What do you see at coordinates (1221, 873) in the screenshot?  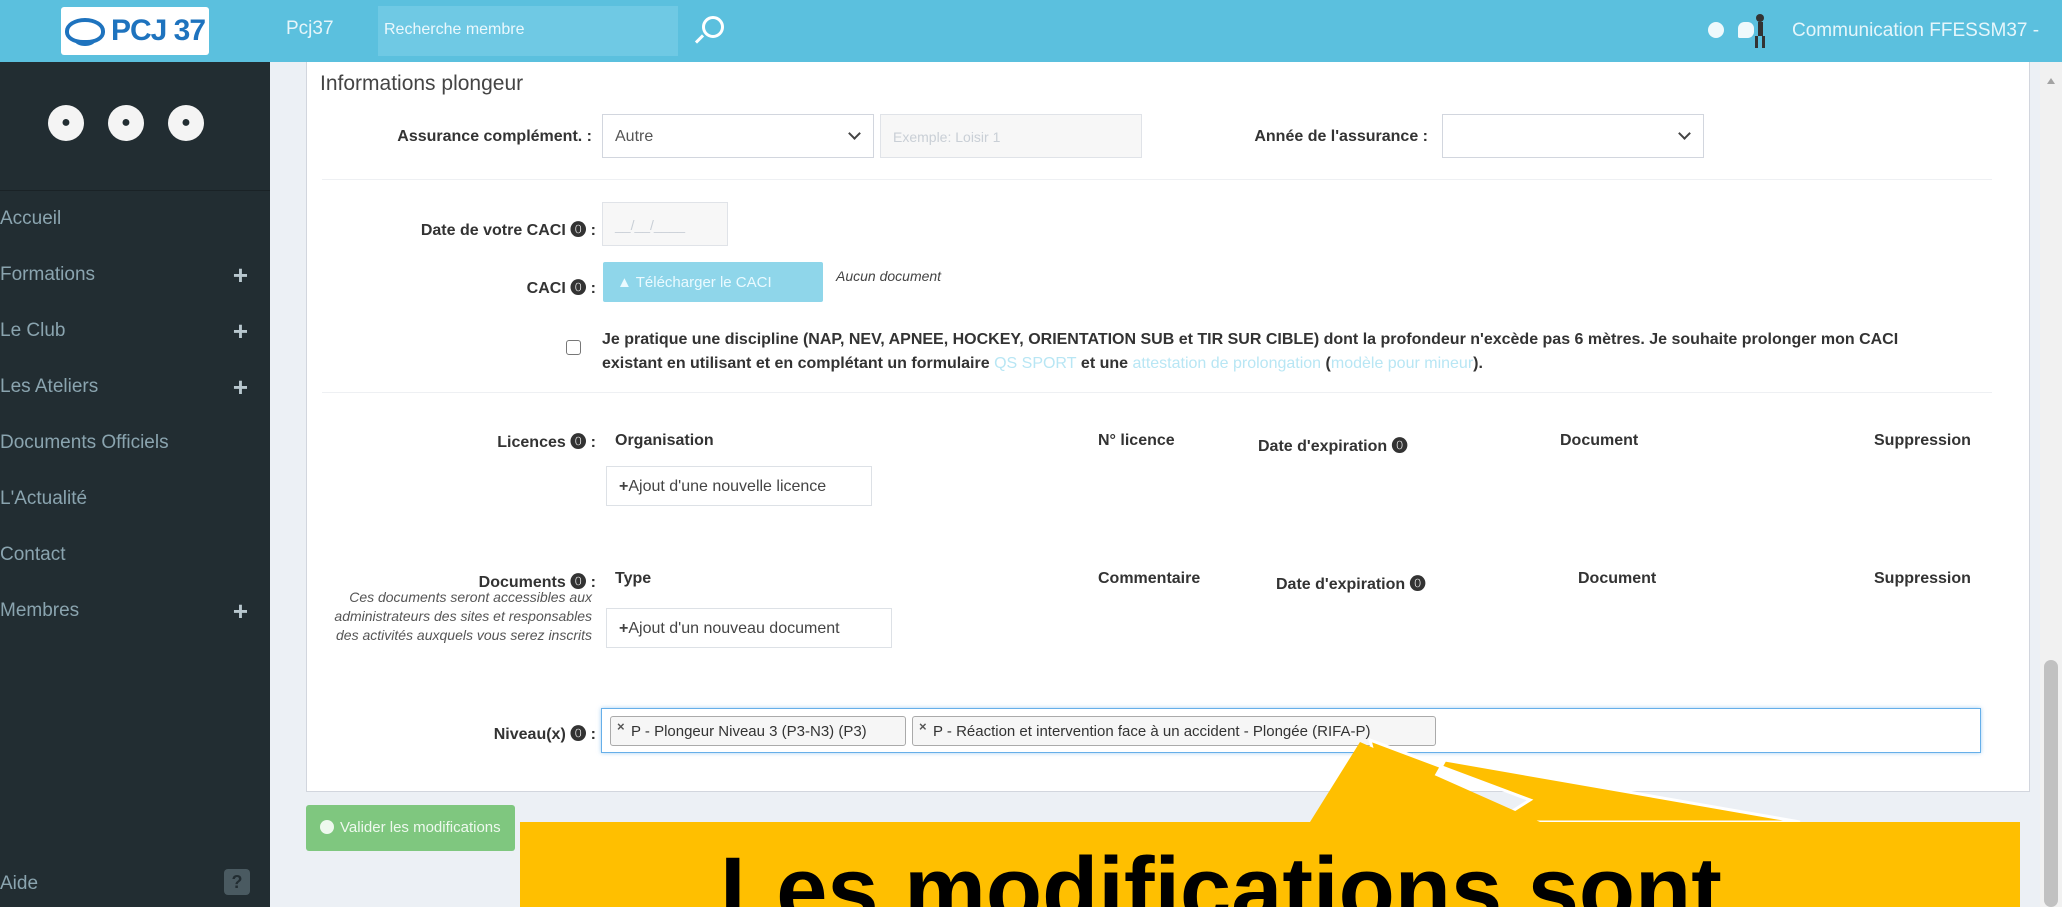 I see `callout-text: Les modifications sont` at bounding box center [1221, 873].